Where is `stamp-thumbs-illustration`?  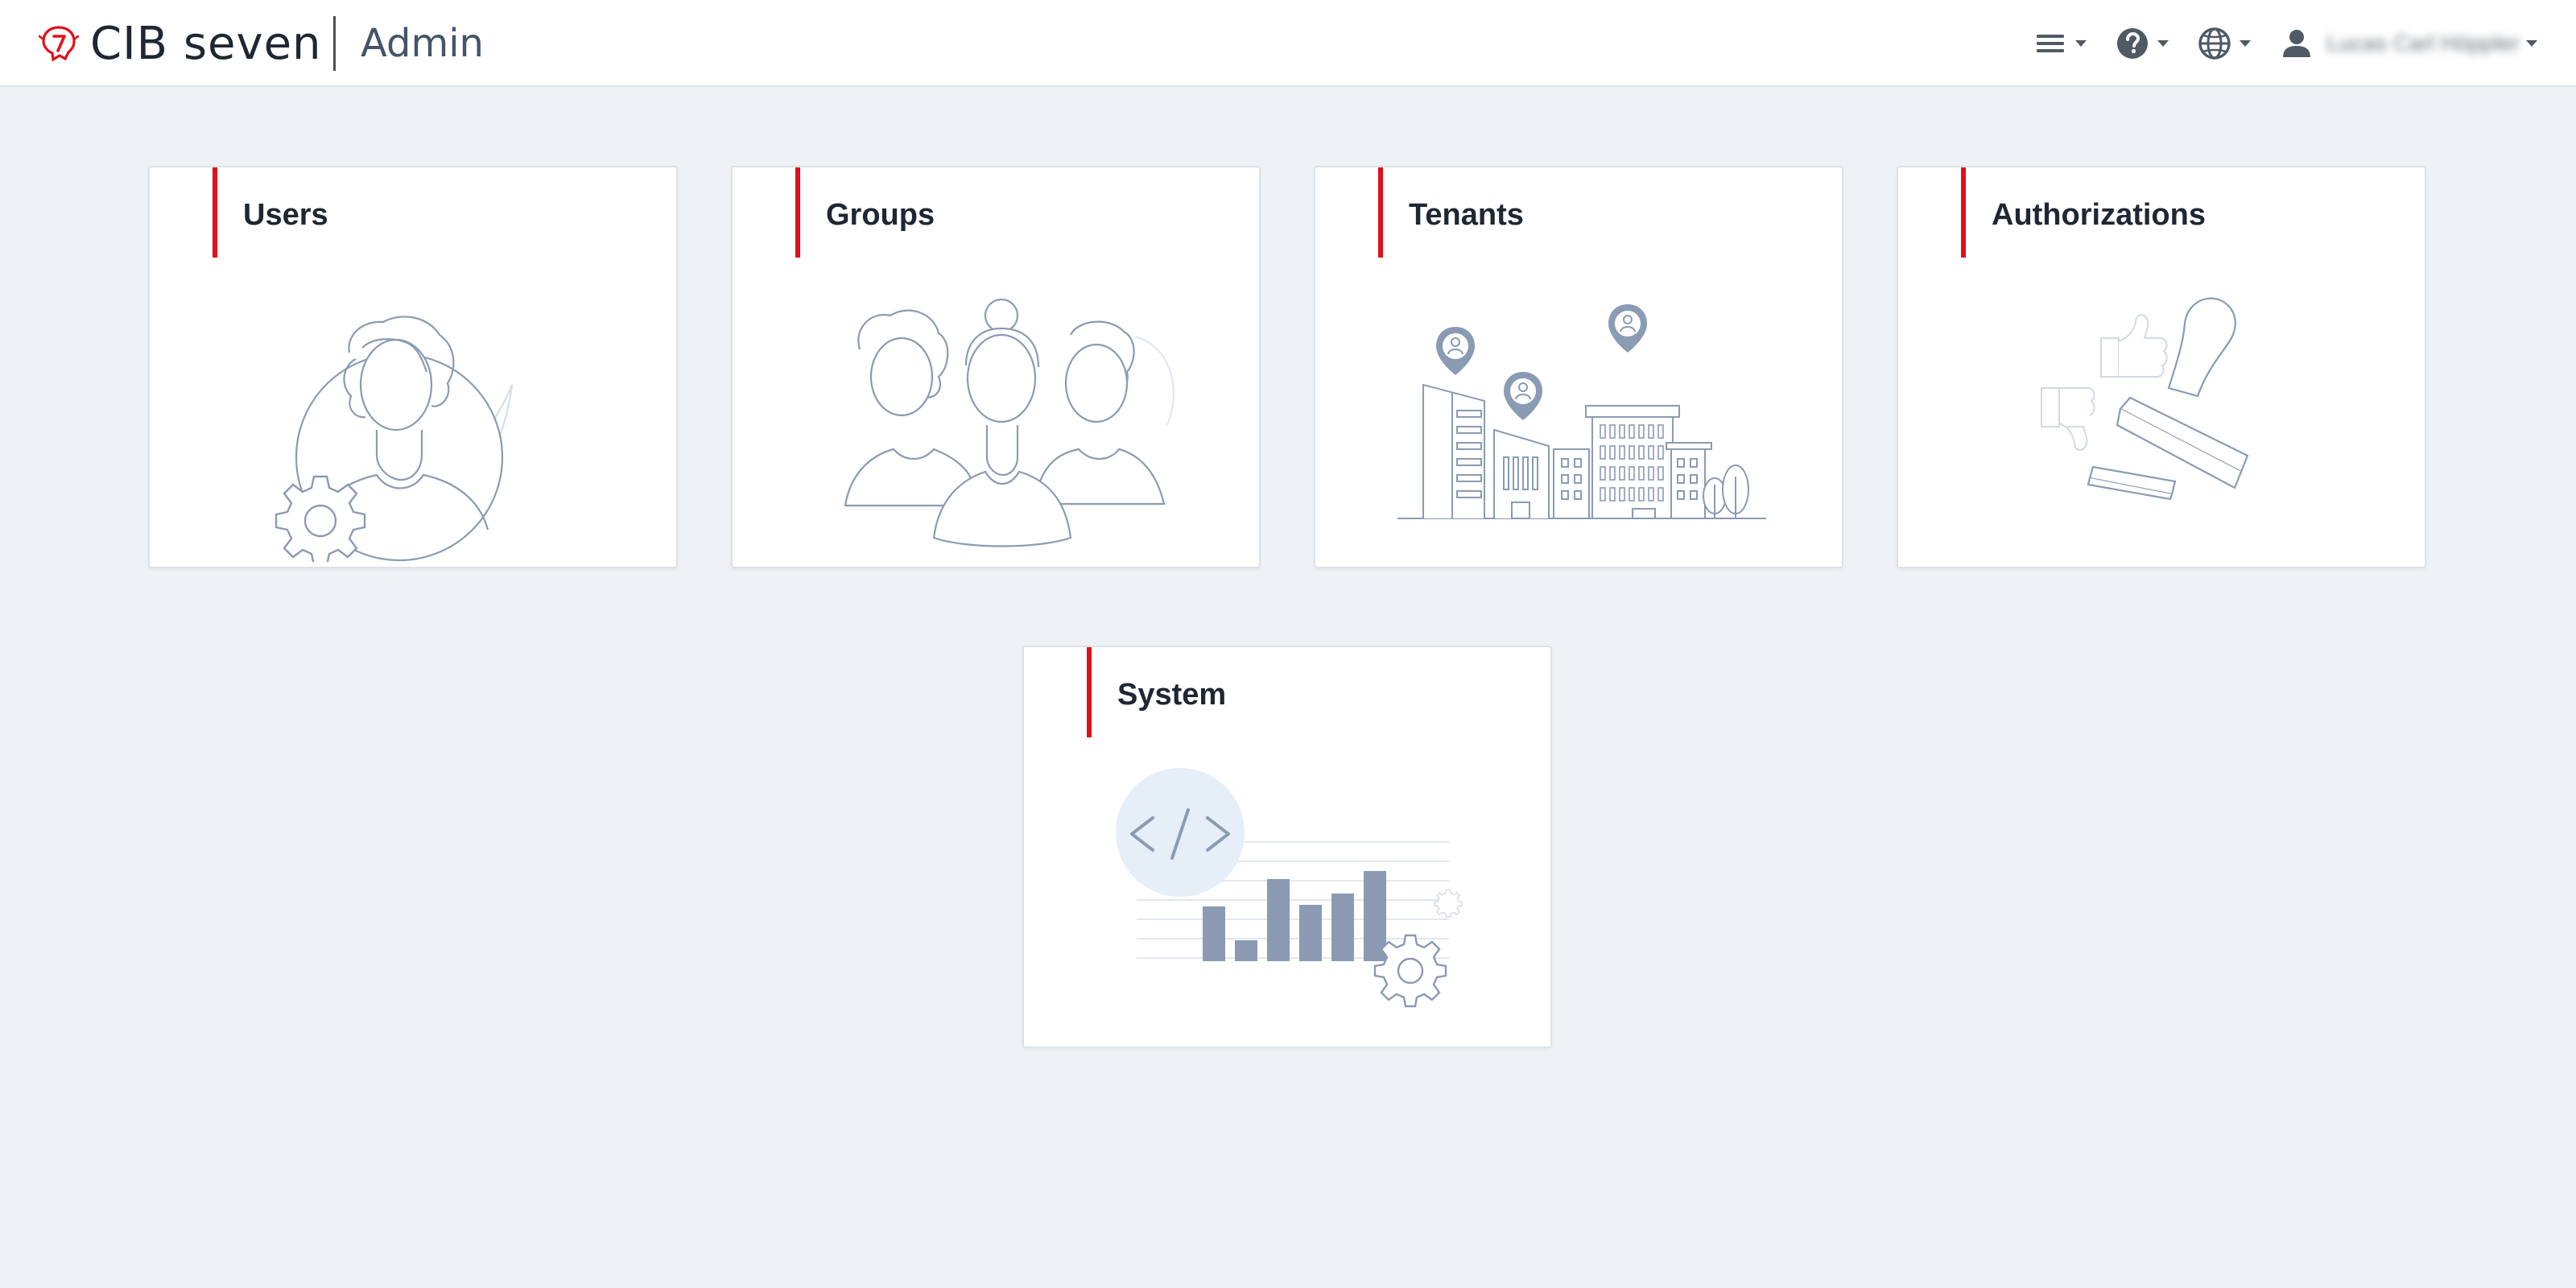 stamp-thumbs-illustration is located at coordinates (2145, 399).